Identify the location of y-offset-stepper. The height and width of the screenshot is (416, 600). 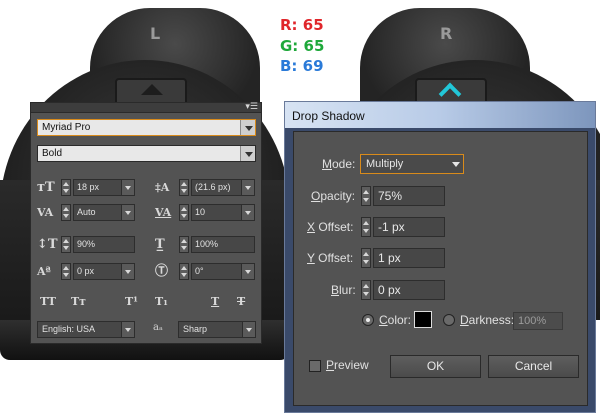
(366, 258).